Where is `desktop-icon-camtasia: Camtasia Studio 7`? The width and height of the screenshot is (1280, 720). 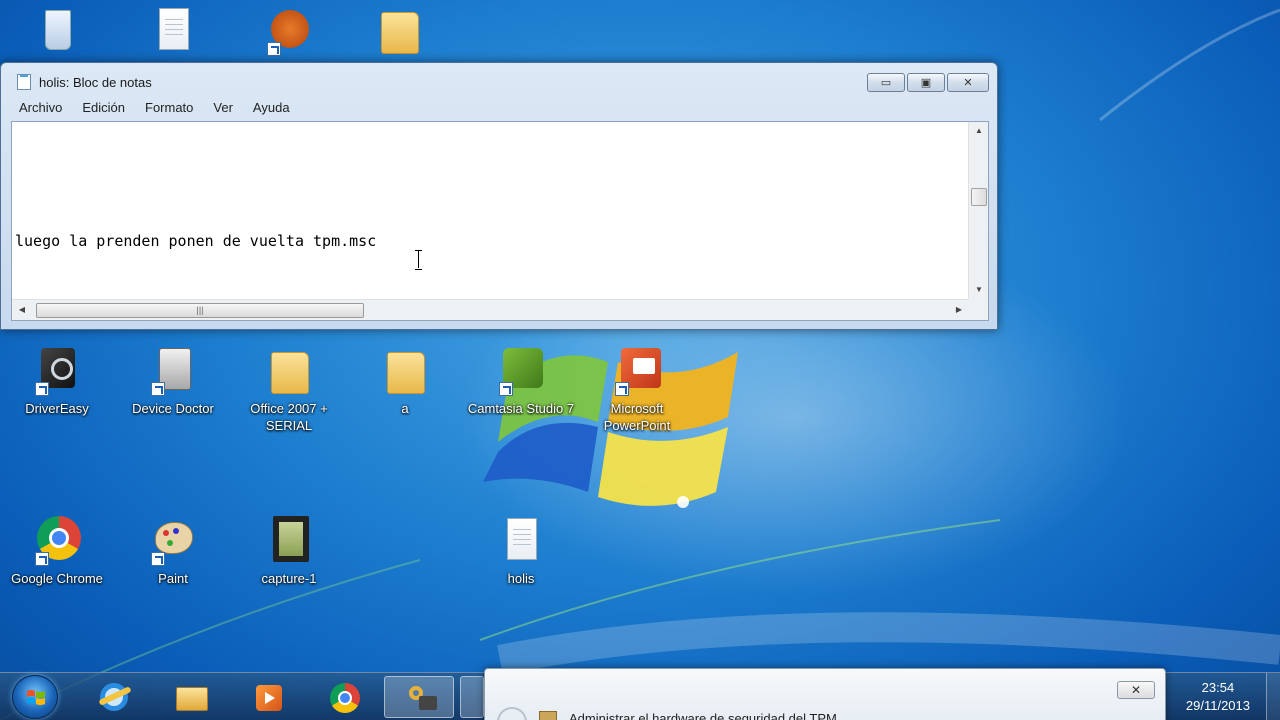 desktop-icon-camtasia: Camtasia Studio 7 is located at coordinates (521, 380).